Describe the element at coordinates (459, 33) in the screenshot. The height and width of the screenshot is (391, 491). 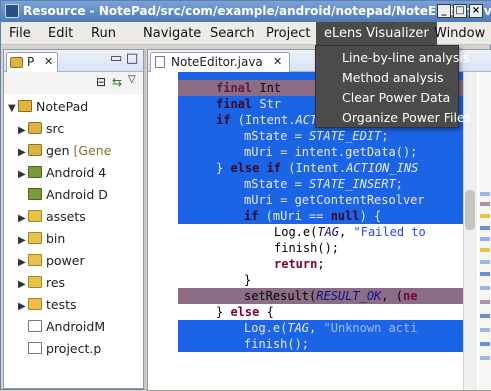
I see `menu-window: Window` at that location.